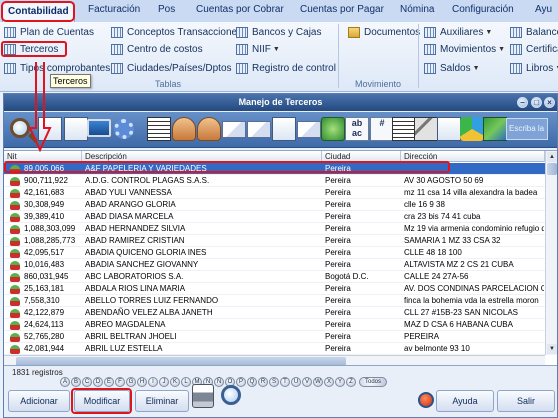 The image size is (558, 418). I want to click on letter-filter-g: G, so click(131, 382).